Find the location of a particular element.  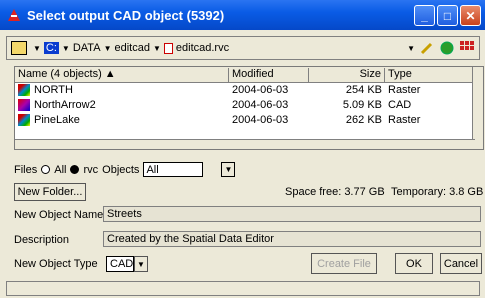

item-size: 262 KB is located at coordinates (363, 120).